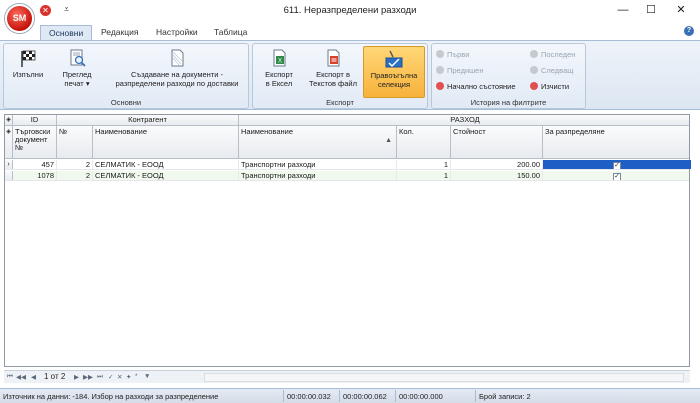 This screenshot has height=403, width=700. I want to click on first-arrow-icon, so click(440, 54).